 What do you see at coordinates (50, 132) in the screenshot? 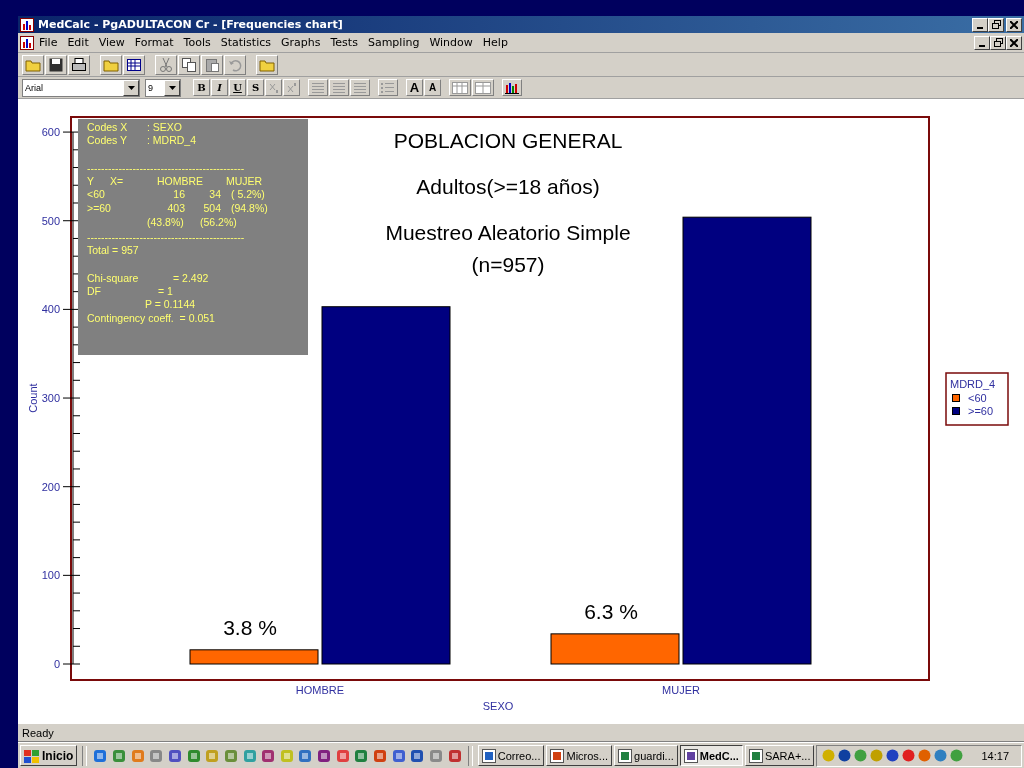
I see `y-tick-label: 600` at bounding box center [50, 132].